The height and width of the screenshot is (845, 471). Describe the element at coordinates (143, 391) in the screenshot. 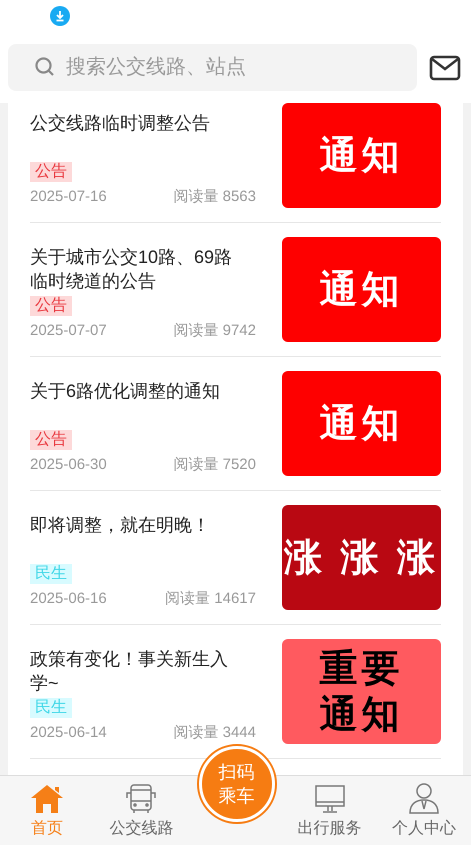

I see `news-title: 关于6路优化调整的通知` at that location.